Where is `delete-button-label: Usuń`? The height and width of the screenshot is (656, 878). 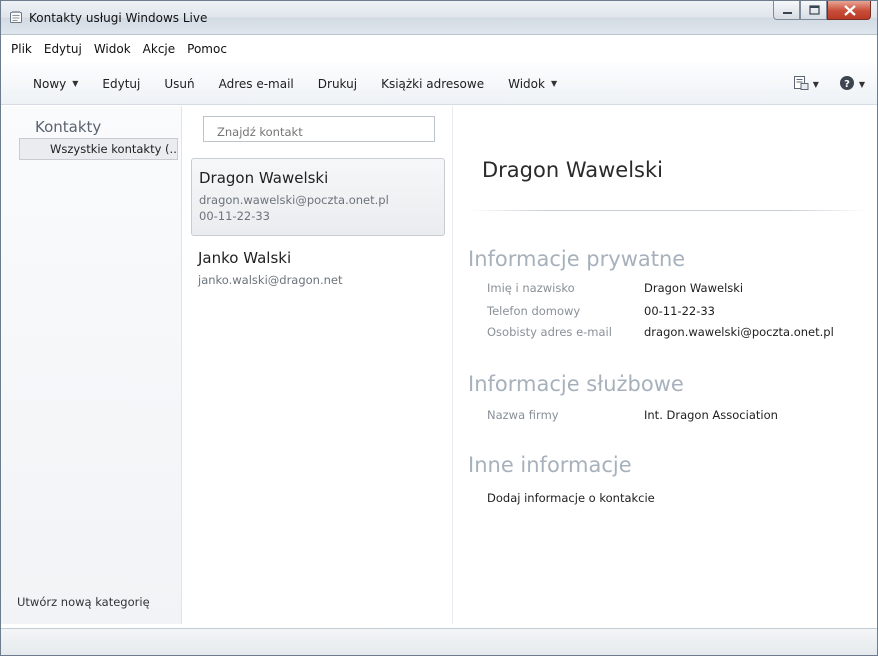
delete-button-label: Usuń is located at coordinates (179, 83).